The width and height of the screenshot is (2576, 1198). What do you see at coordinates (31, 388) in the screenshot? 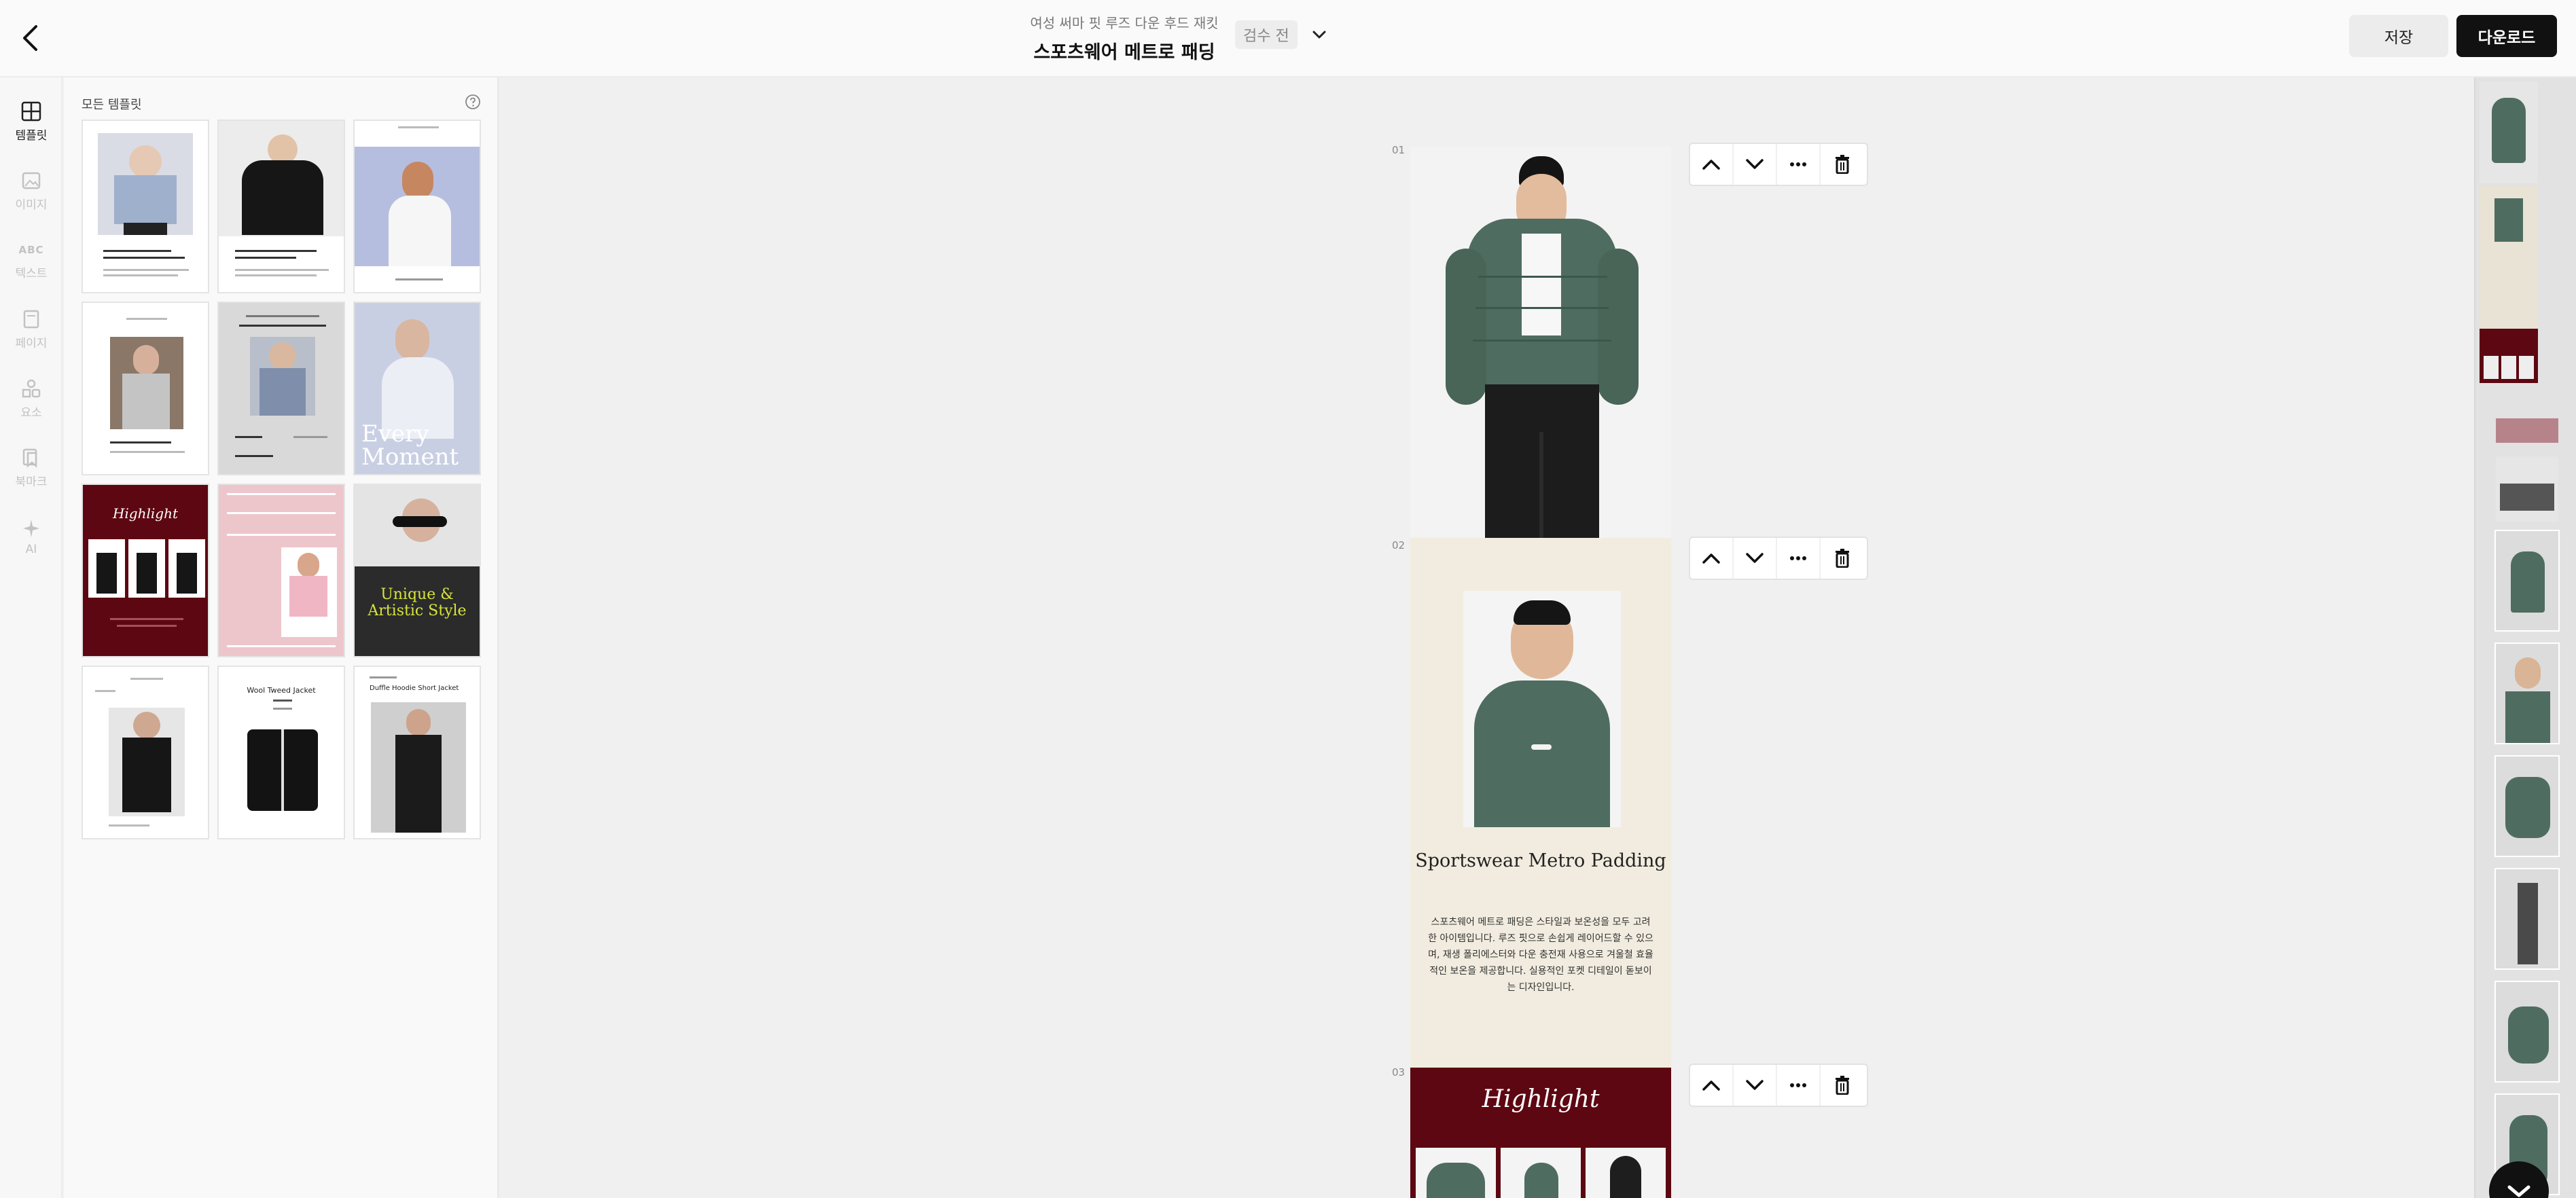
I see `elements-icon` at bounding box center [31, 388].